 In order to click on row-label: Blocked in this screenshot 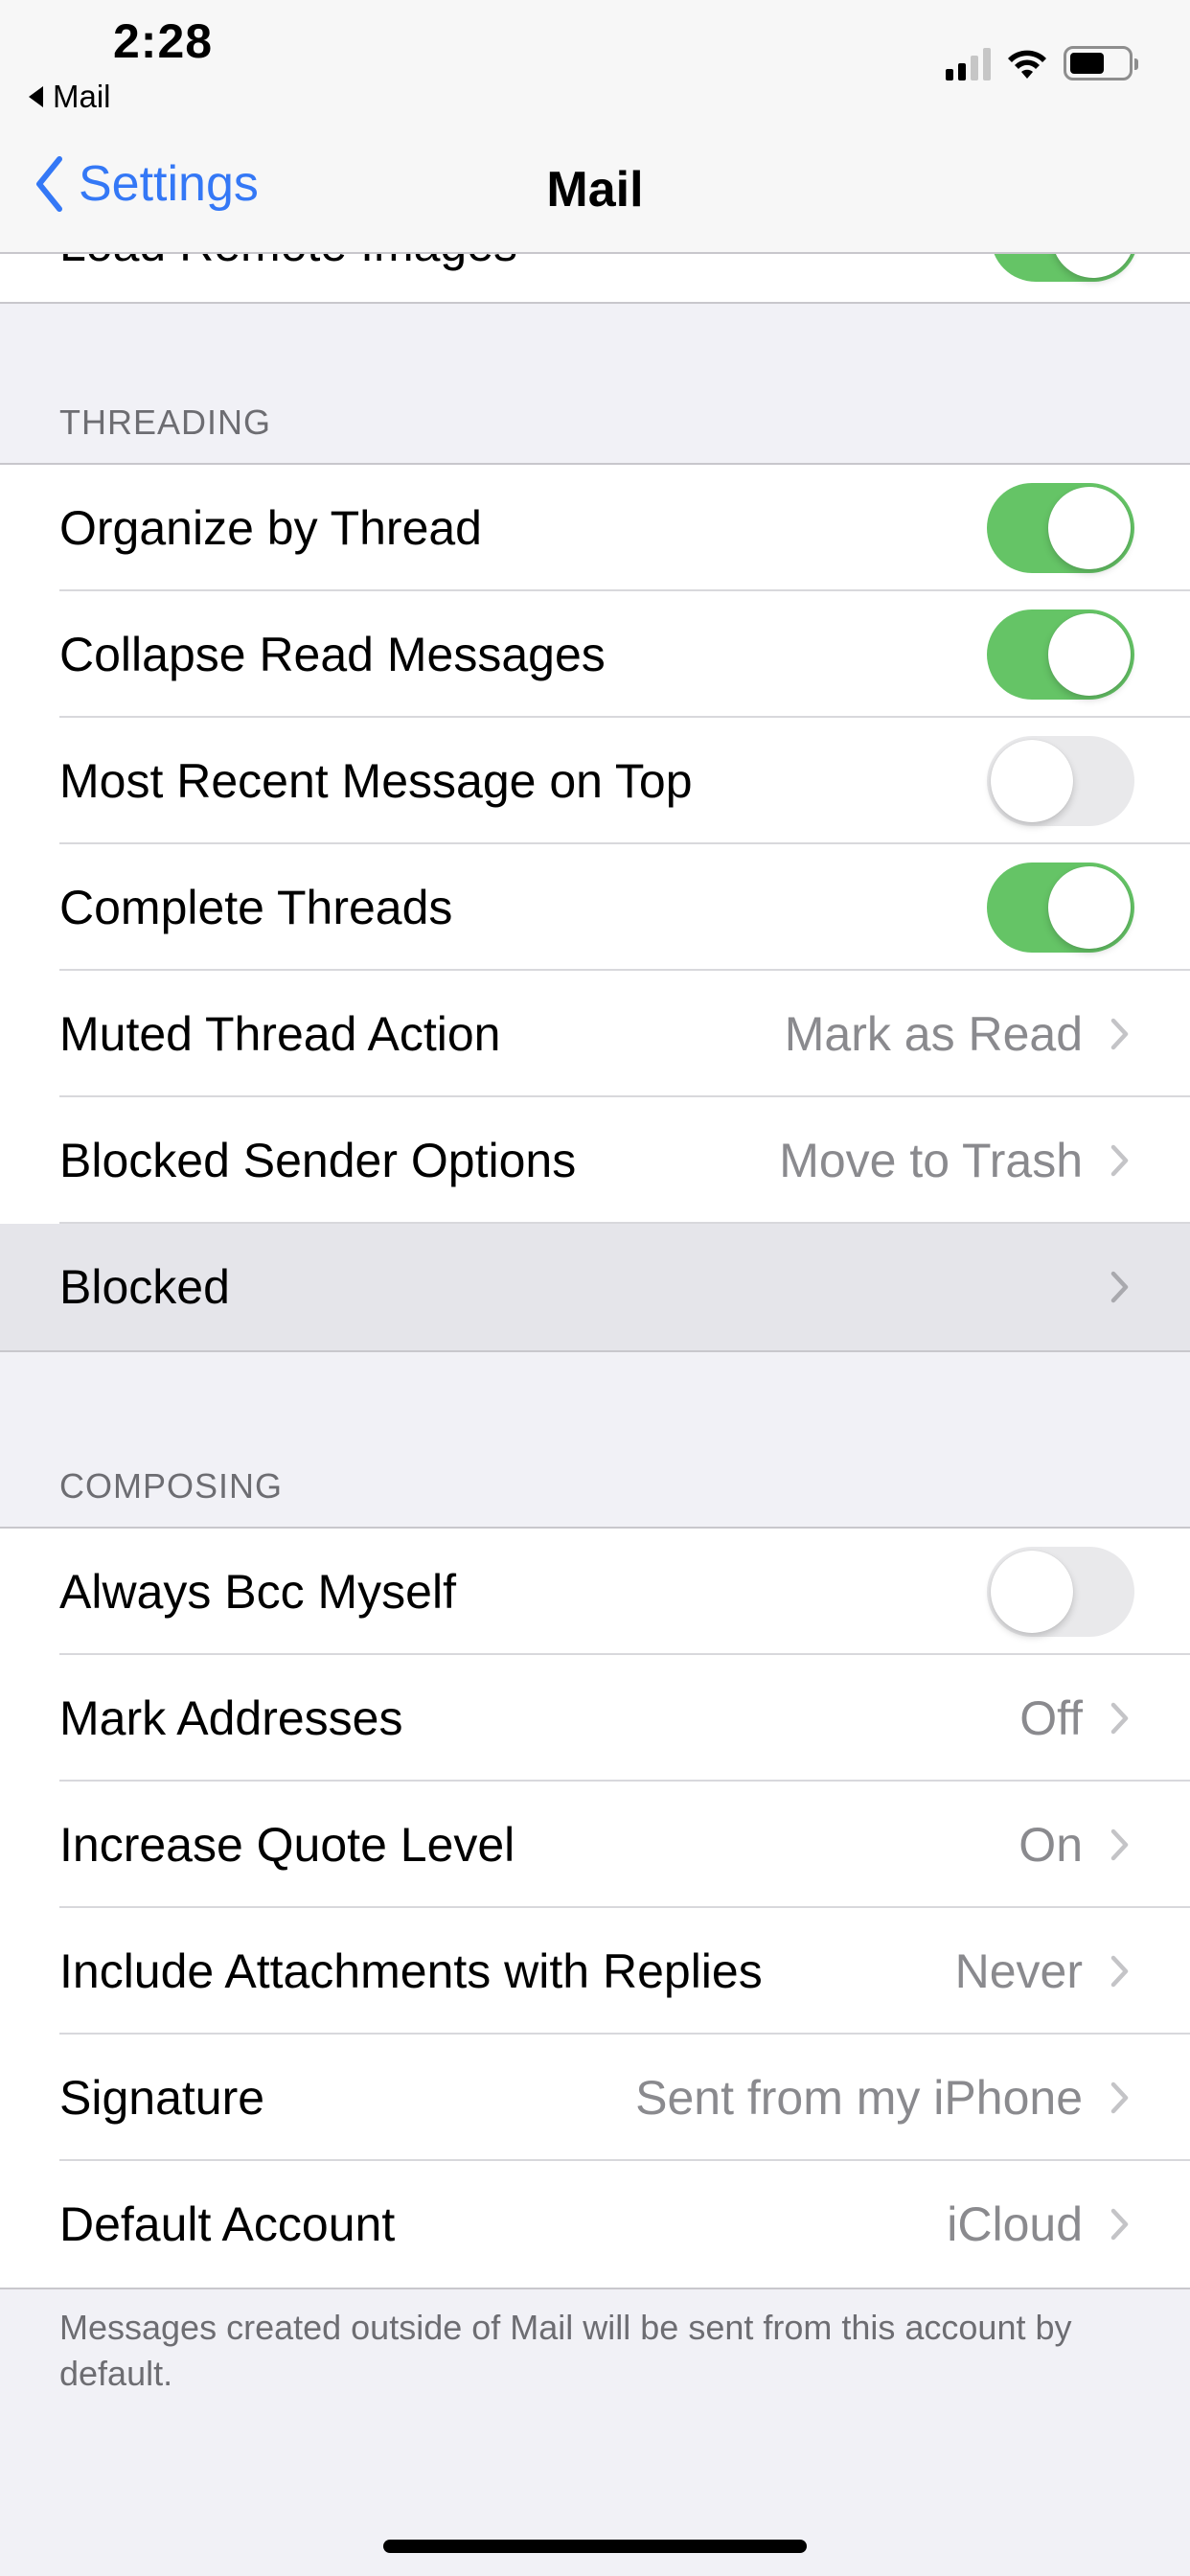, I will do `click(144, 1287)`.